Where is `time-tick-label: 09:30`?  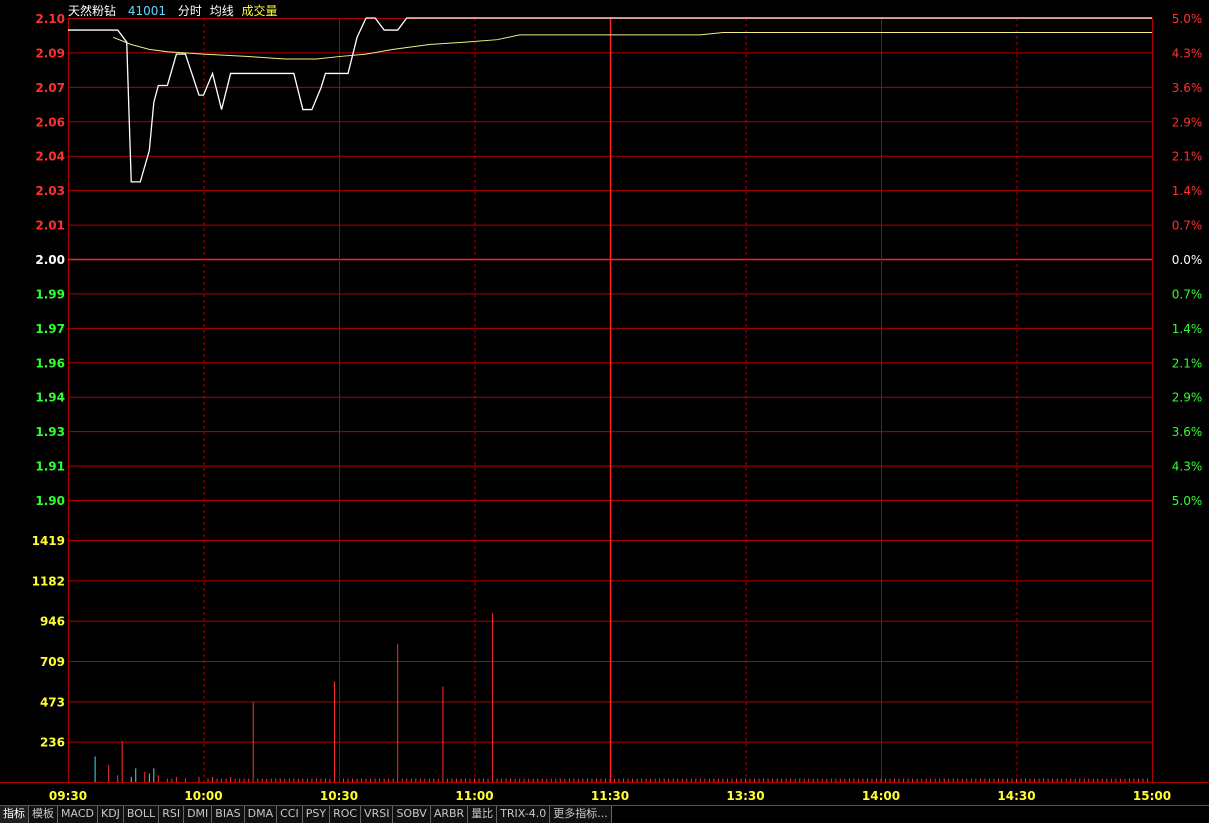 time-tick-label: 09:30 is located at coordinates (68, 796).